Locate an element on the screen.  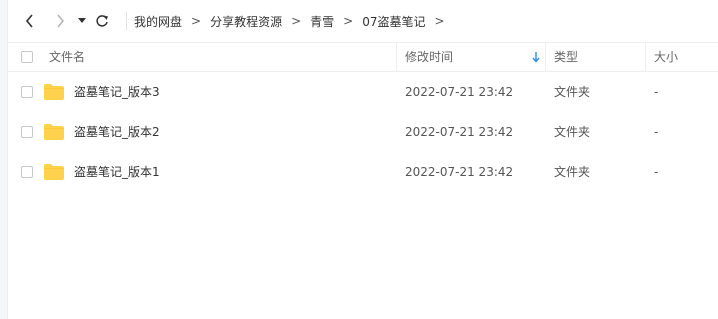
sort-down-arrow-icon is located at coordinates (536, 57).